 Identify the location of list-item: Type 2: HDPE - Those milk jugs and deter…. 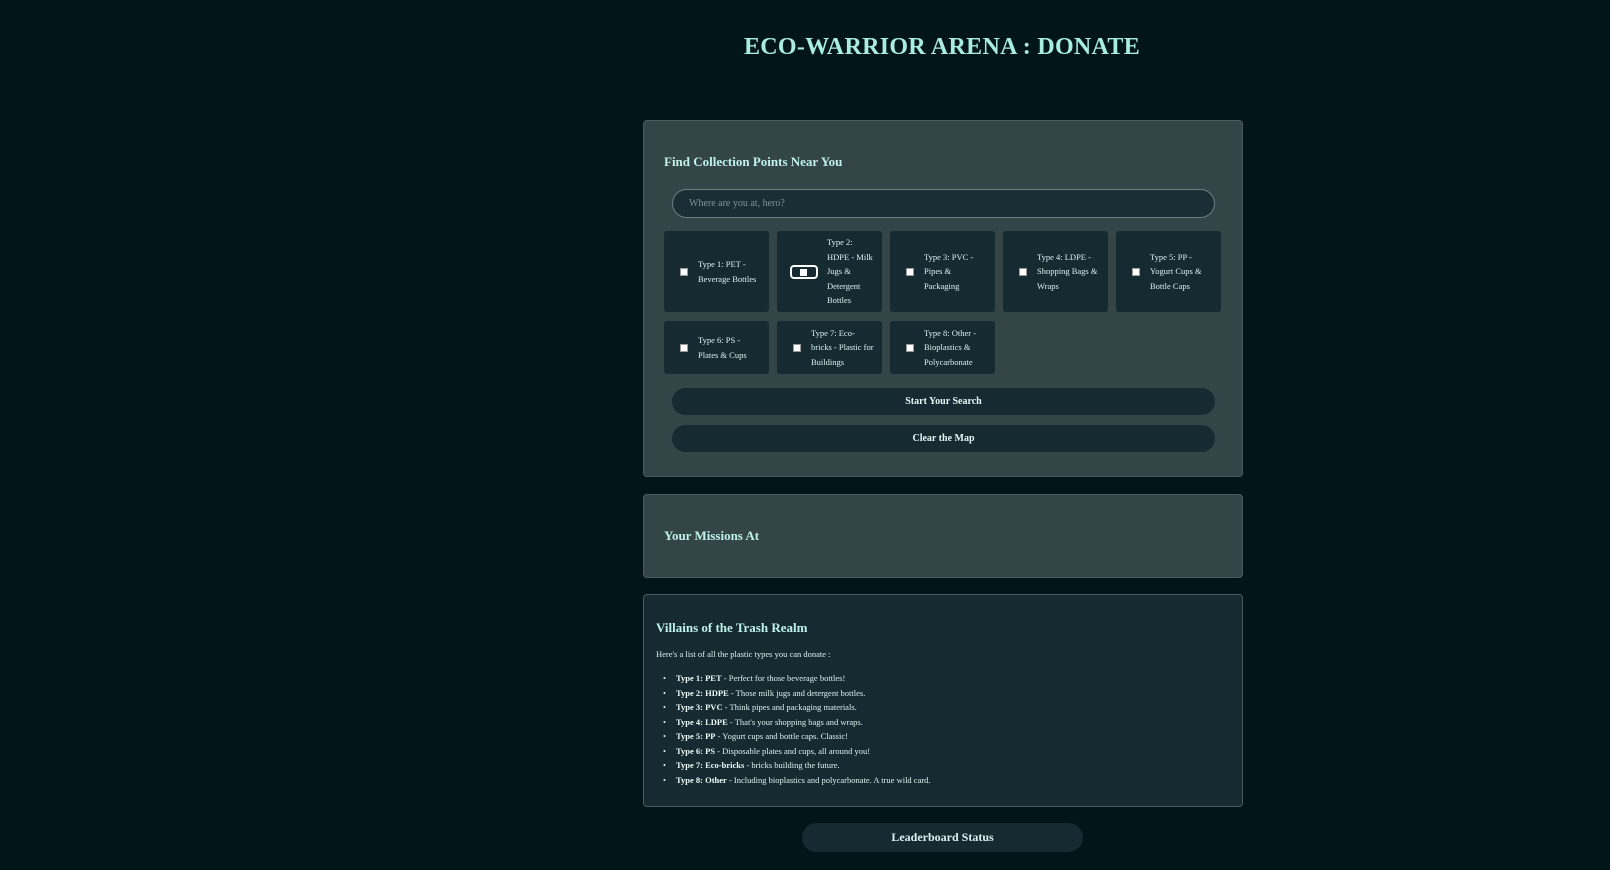
(797, 693).